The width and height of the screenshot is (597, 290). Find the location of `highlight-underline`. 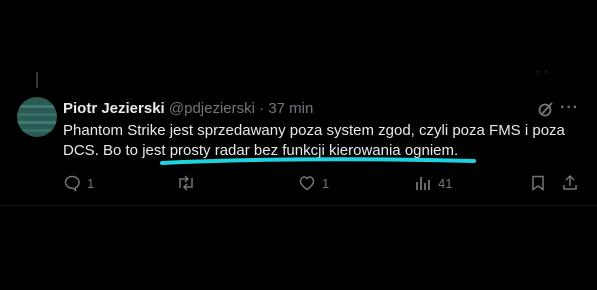

highlight-underline is located at coordinates (318, 161).